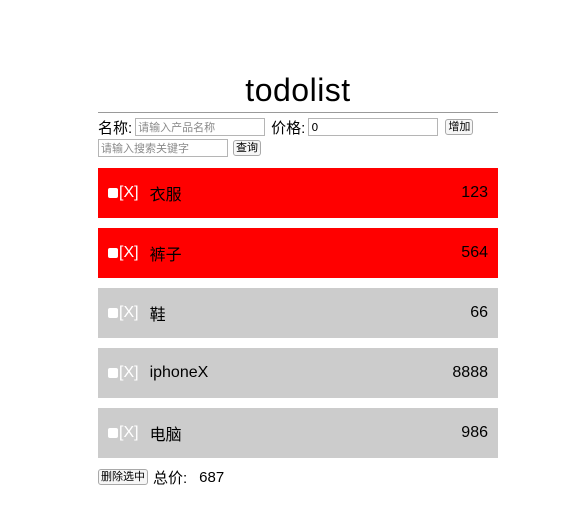  Describe the element at coordinates (170, 478) in the screenshot. I see `total-label: 总价:` at that location.